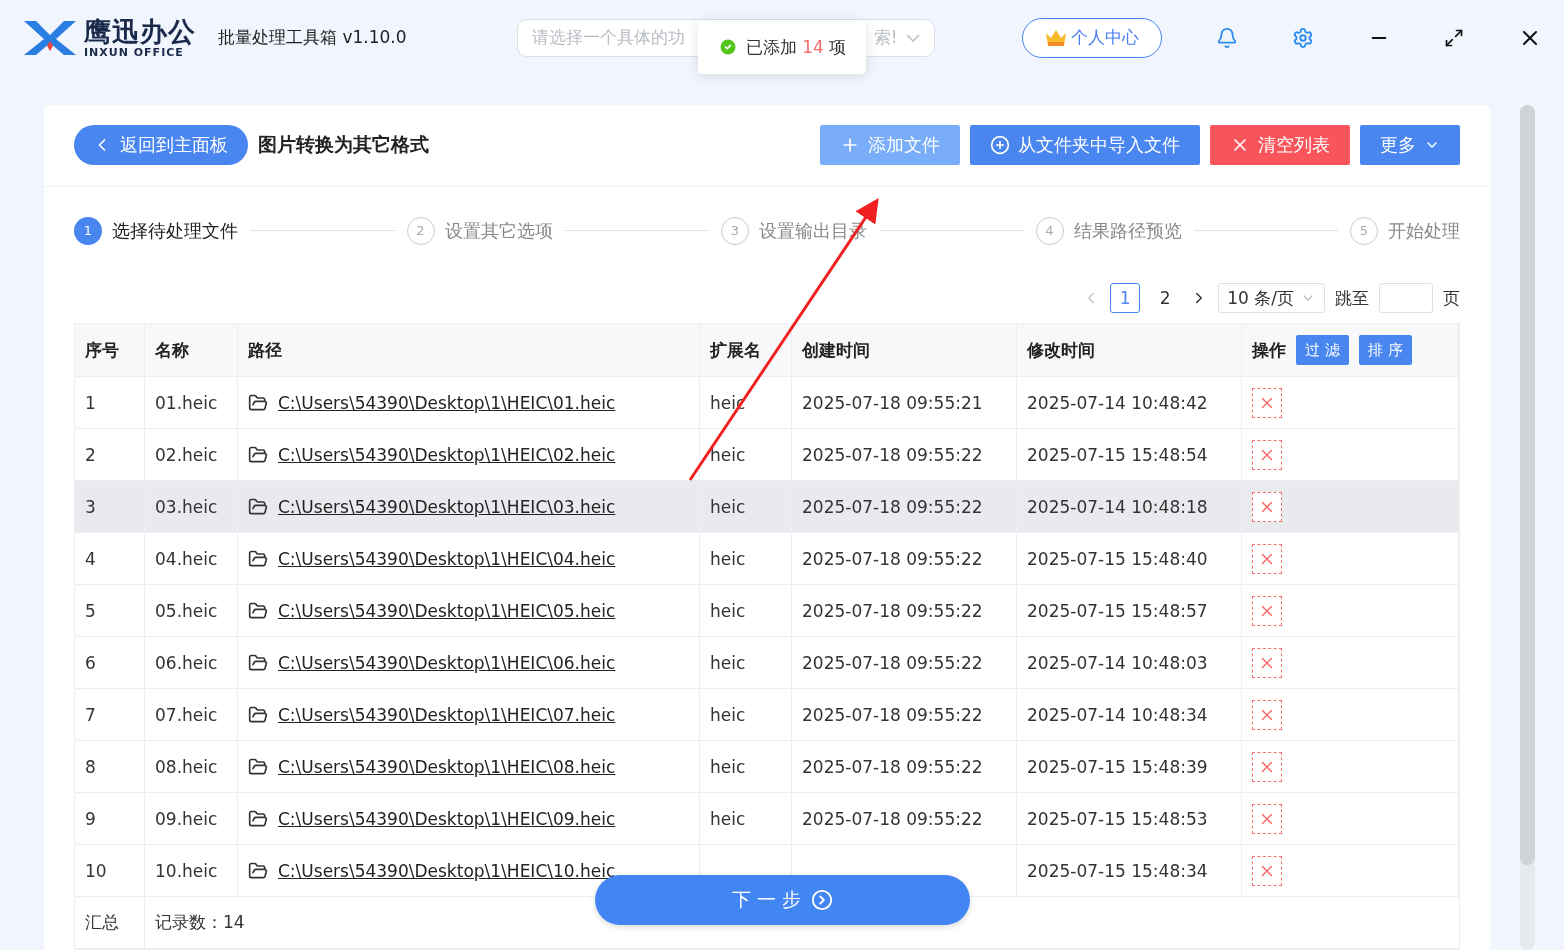 Image resolution: width=1564 pixels, height=950 pixels. What do you see at coordinates (1117, 506) in the screenshot?
I see `modified-time-cell: 2025-07-14 10:48:18` at bounding box center [1117, 506].